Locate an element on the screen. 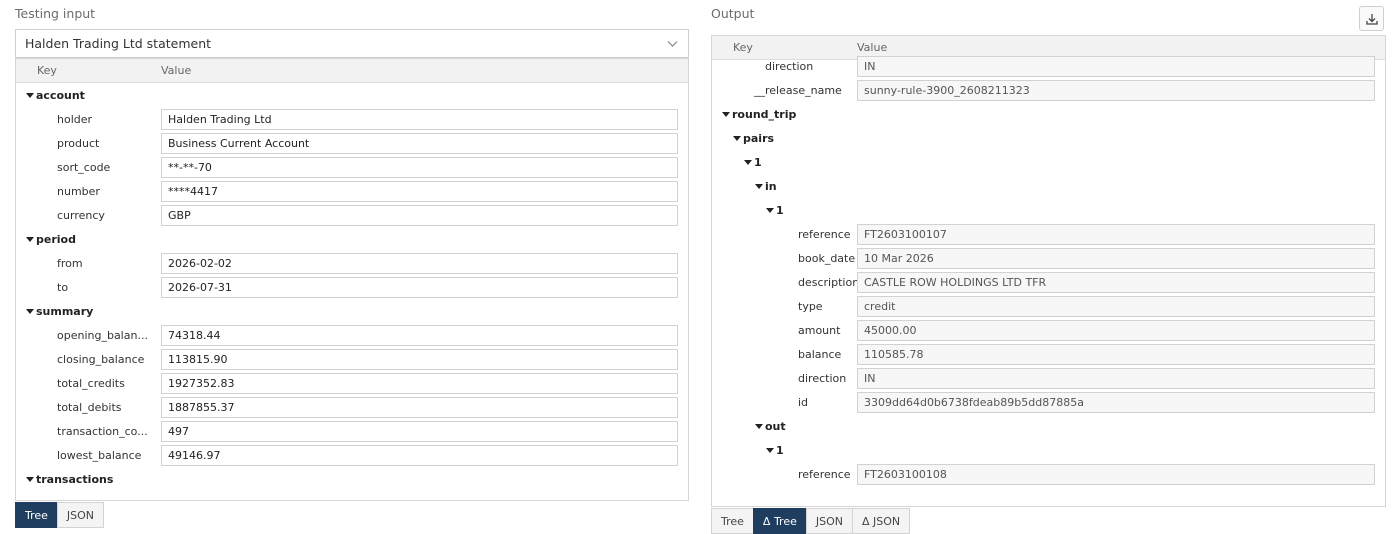 The image size is (1400, 534). tree-row: holder Halden Trading Ltd is located at coordinates (352, 120).